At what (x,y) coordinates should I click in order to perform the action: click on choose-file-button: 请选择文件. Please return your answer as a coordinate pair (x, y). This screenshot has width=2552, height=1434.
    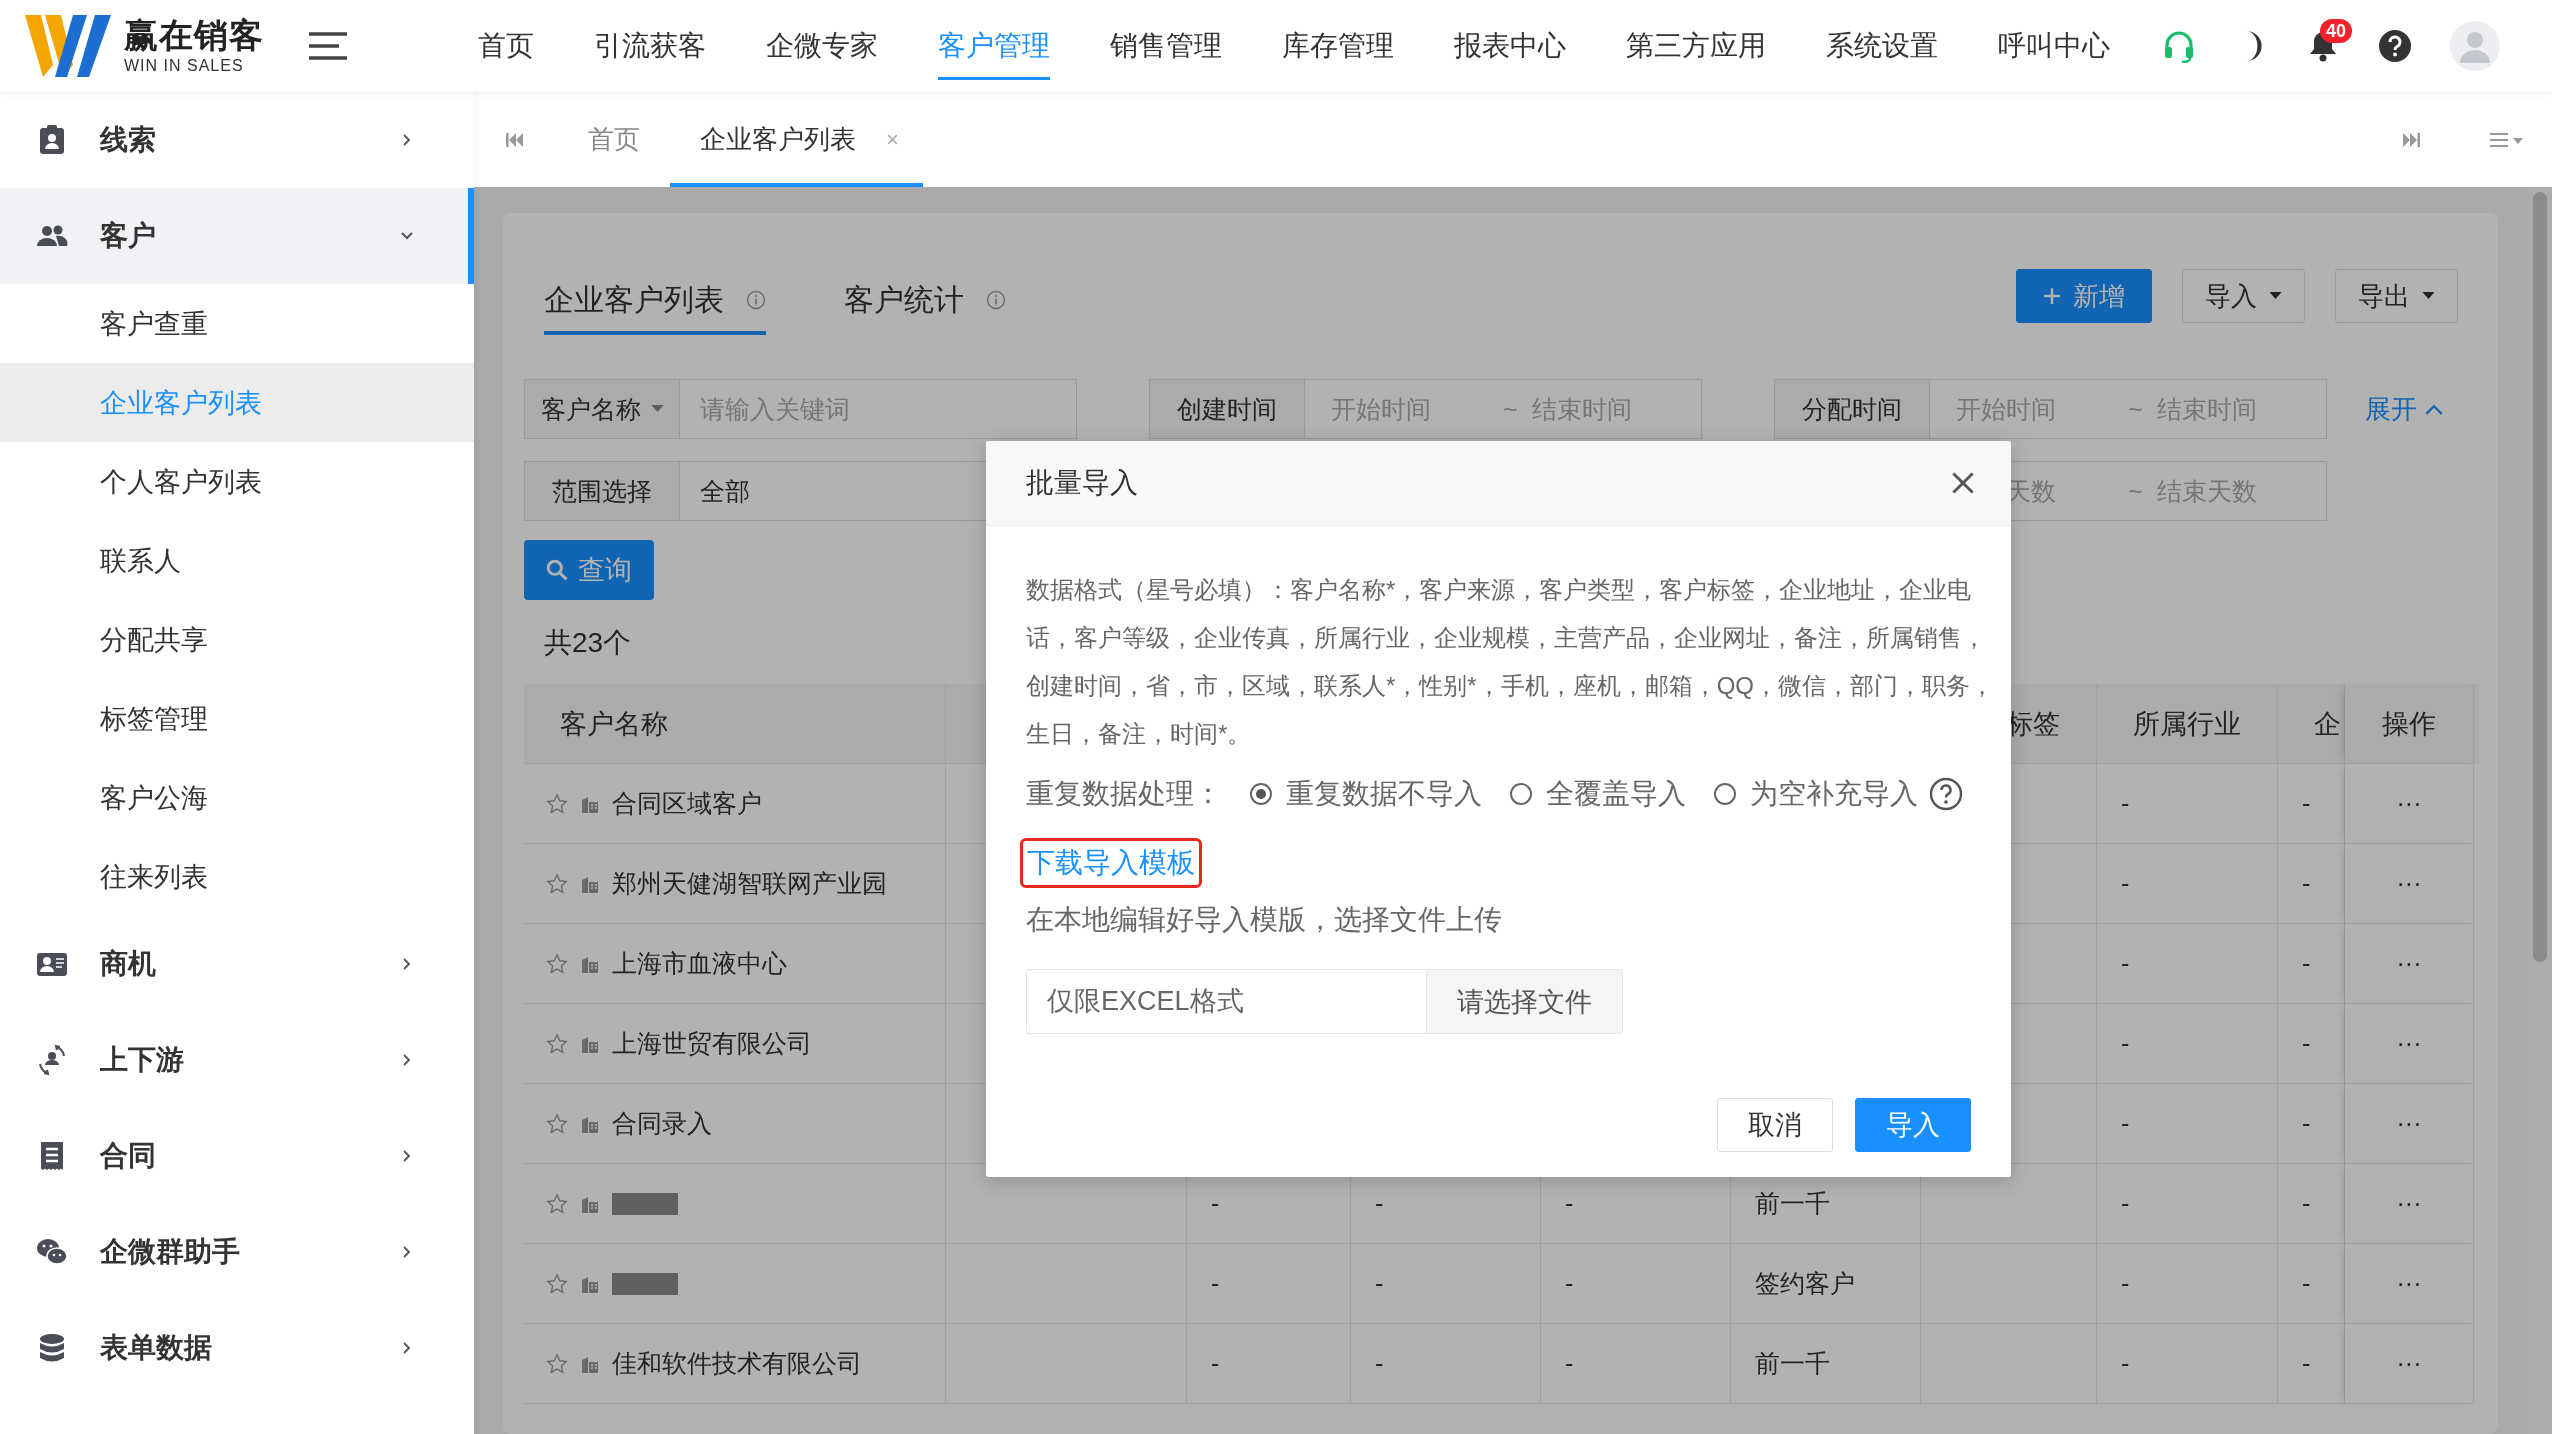
    Looking at the image, I should click on (1524, 1001).